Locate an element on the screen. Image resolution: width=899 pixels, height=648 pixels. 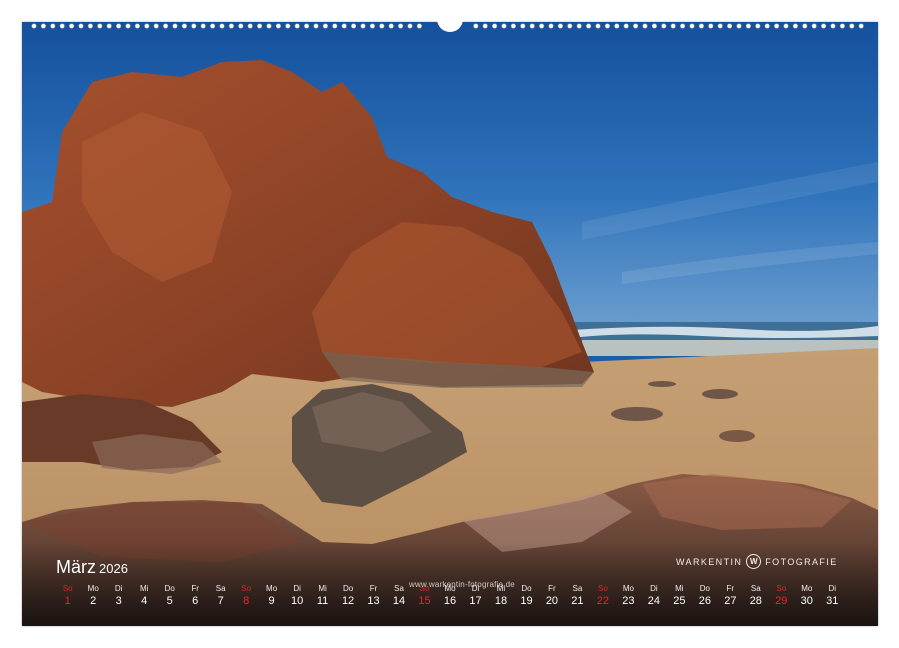
day-number: 3 is located at coordinates (118, 601).